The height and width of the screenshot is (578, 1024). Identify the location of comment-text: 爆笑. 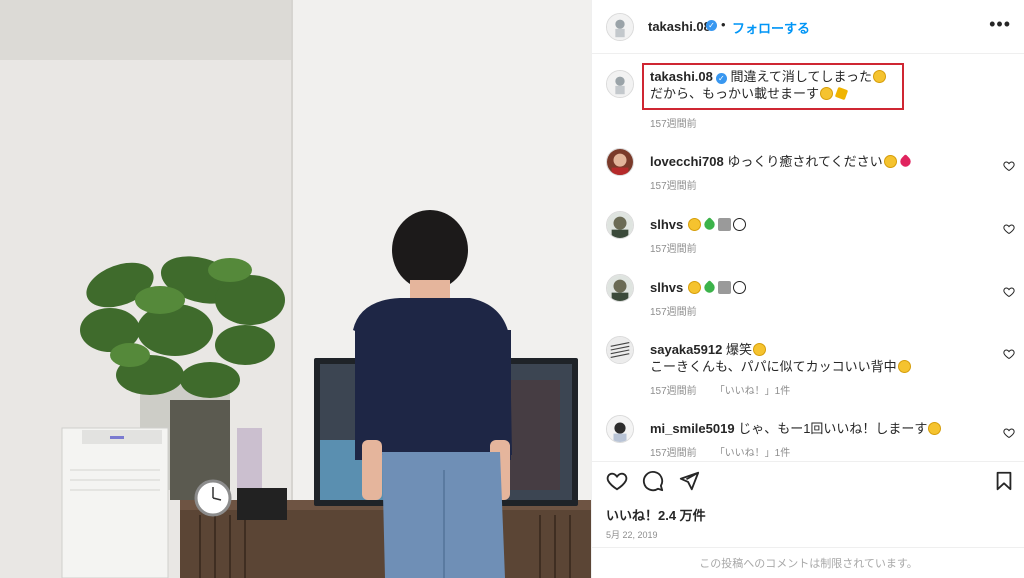
(738, 349).